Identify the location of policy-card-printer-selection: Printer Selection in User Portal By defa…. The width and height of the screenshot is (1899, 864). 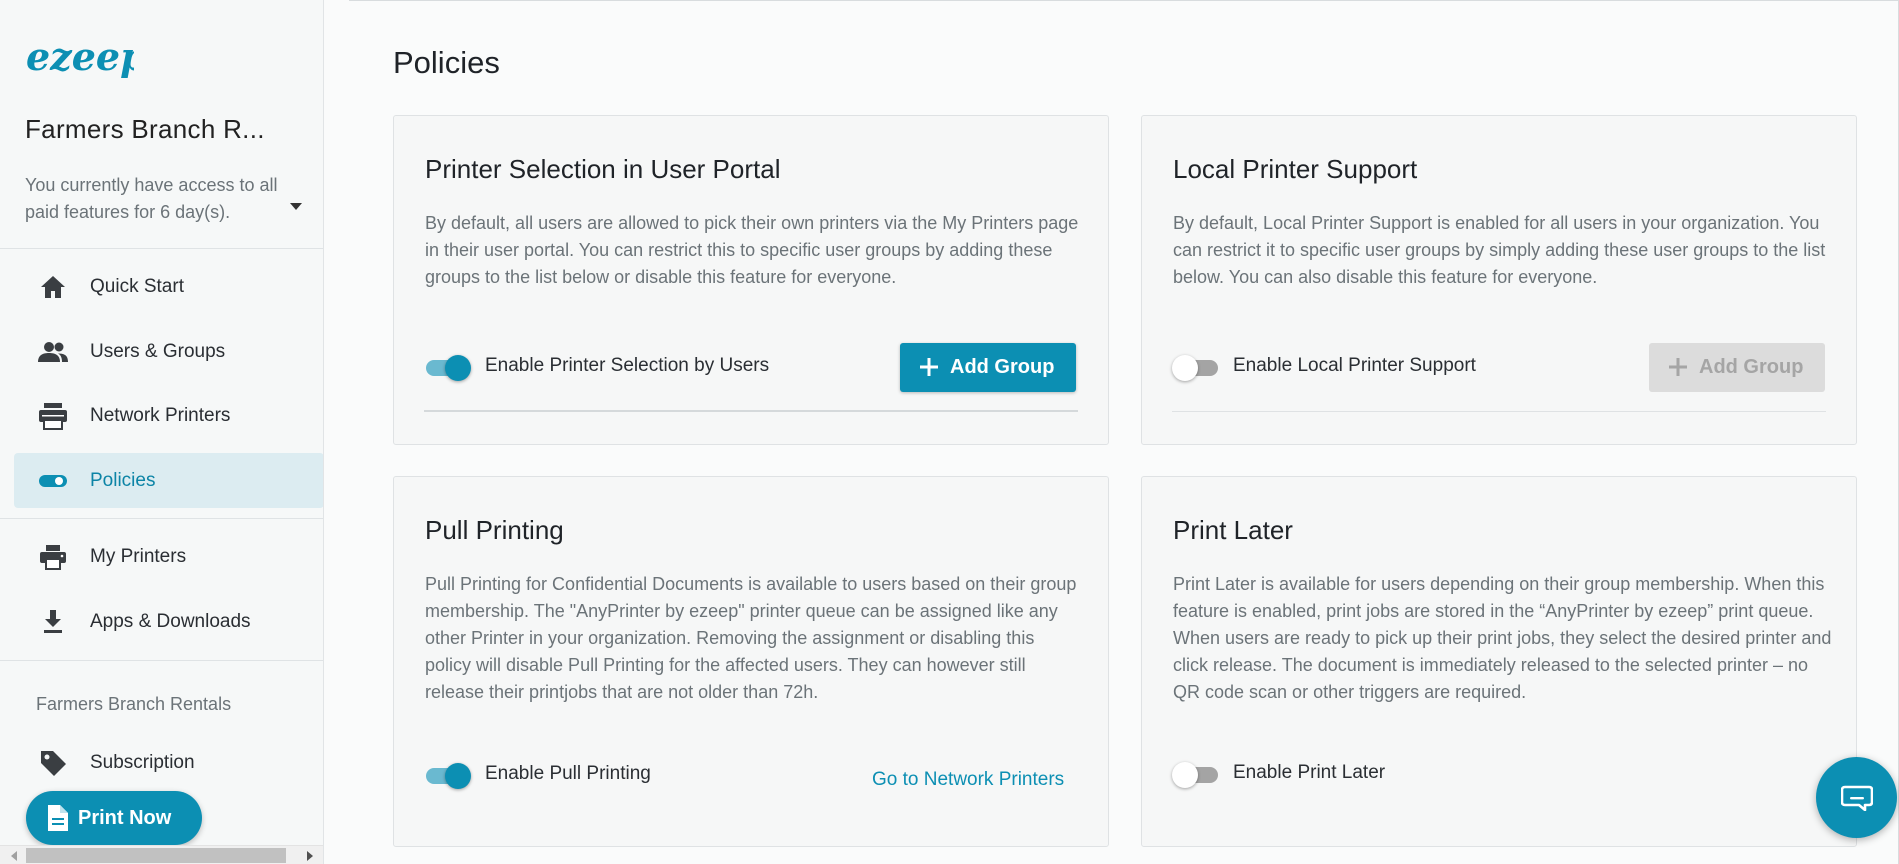
(751, 280).